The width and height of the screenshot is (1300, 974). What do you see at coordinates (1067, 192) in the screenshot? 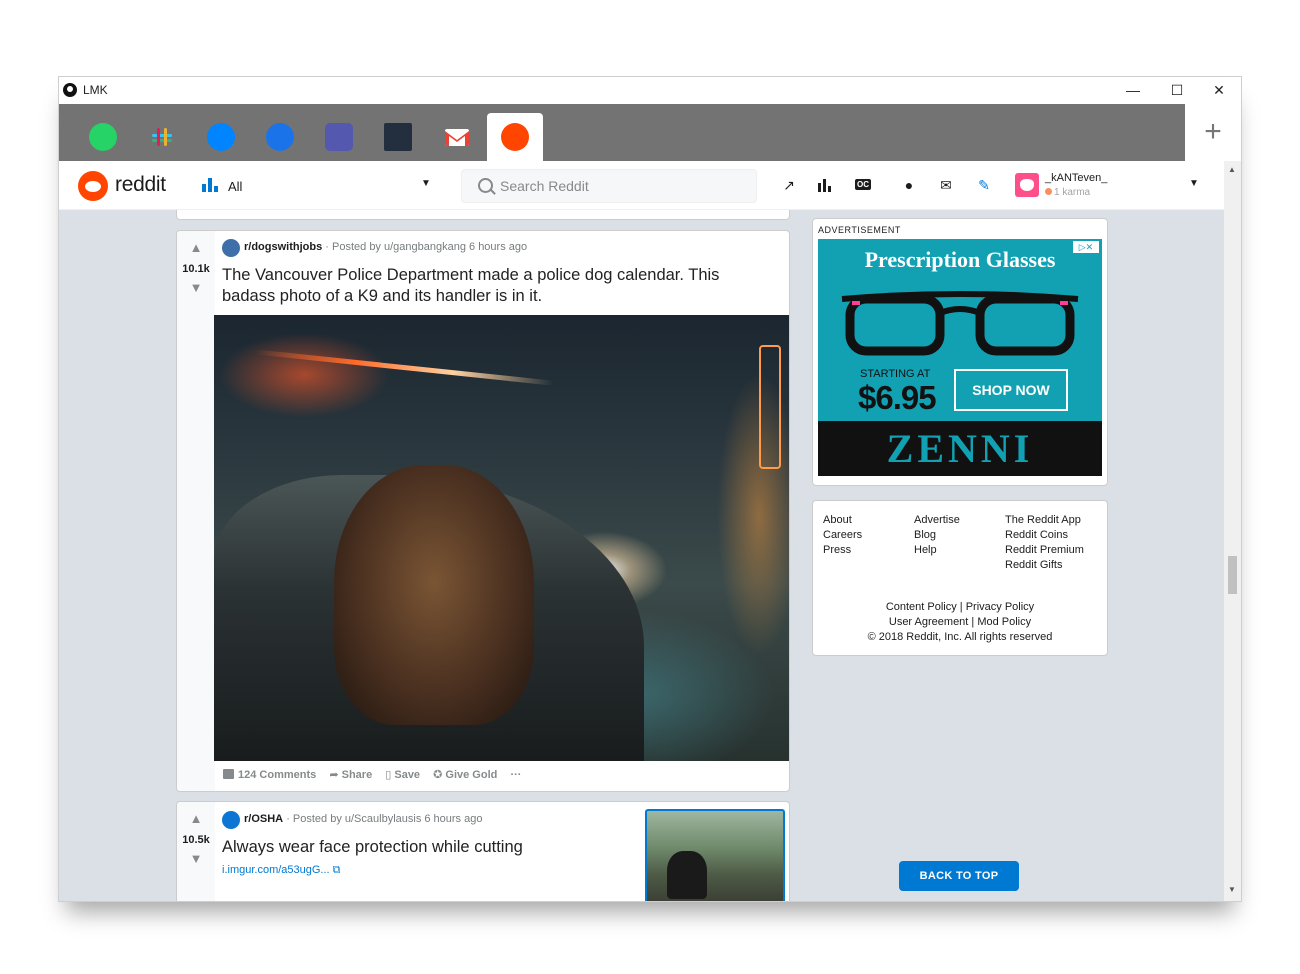
I see `karma-count: 1 karma` at bounding box center [1067, 192].